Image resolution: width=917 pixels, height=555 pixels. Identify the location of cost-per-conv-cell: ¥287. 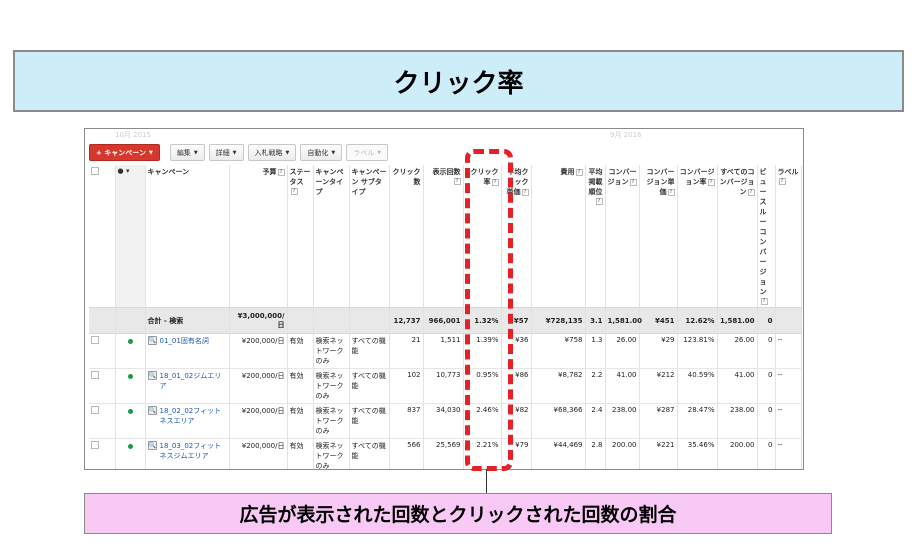
(658, 421).